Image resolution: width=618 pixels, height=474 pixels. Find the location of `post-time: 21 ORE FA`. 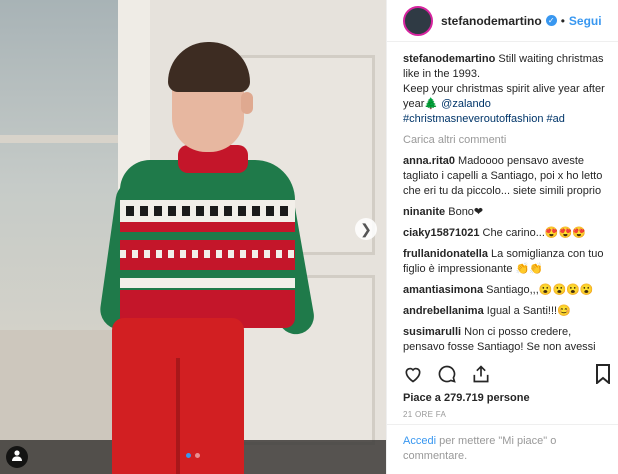

post-time: 21 ORE FA is located at coordinates (424, 414).